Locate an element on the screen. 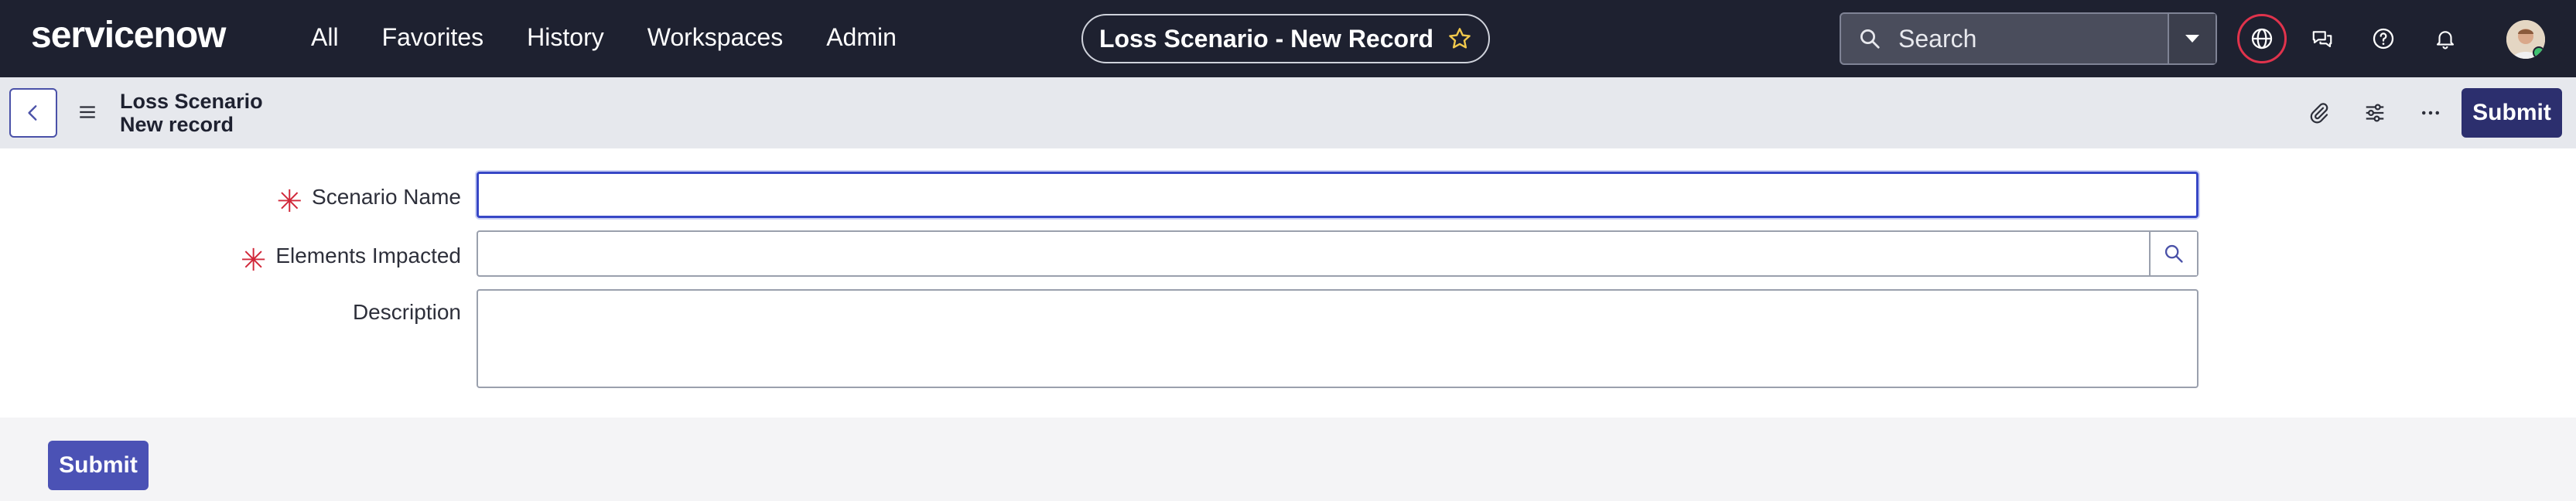 This screenshot has width=2576, height=501. chat-icon is located at coordinates (2322, 39).